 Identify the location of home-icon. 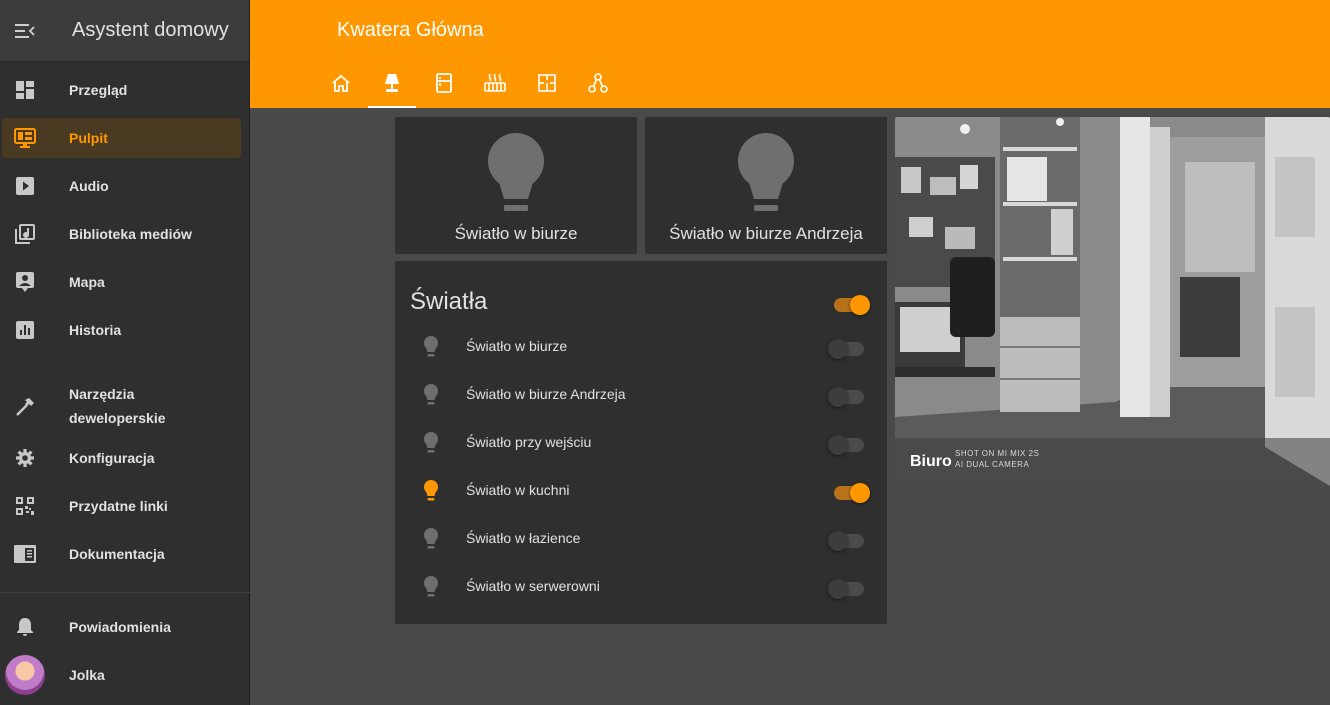
(341, 85).